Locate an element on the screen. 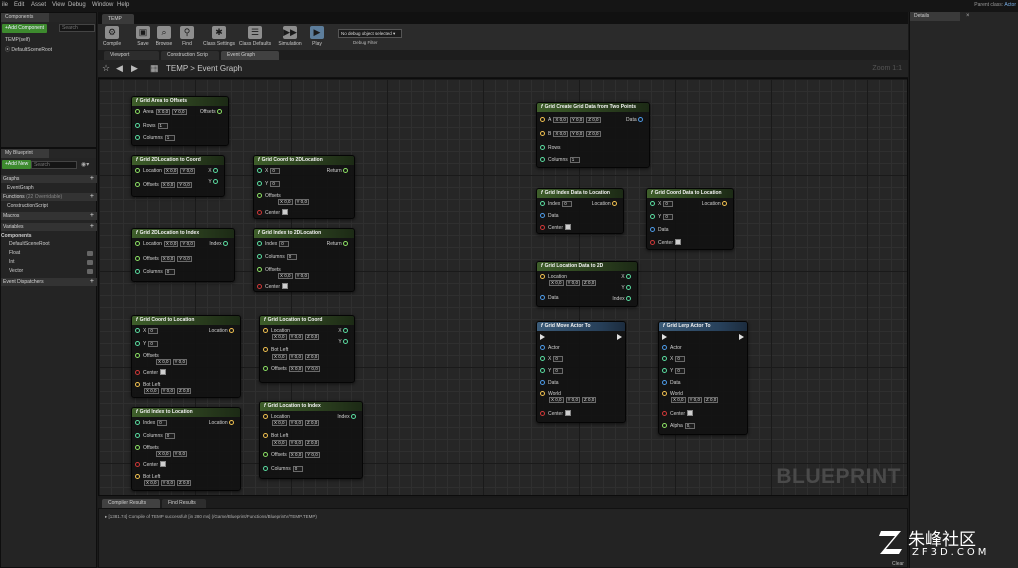  world-y-field: Y 0,0 is located at coordinates (572, 400).